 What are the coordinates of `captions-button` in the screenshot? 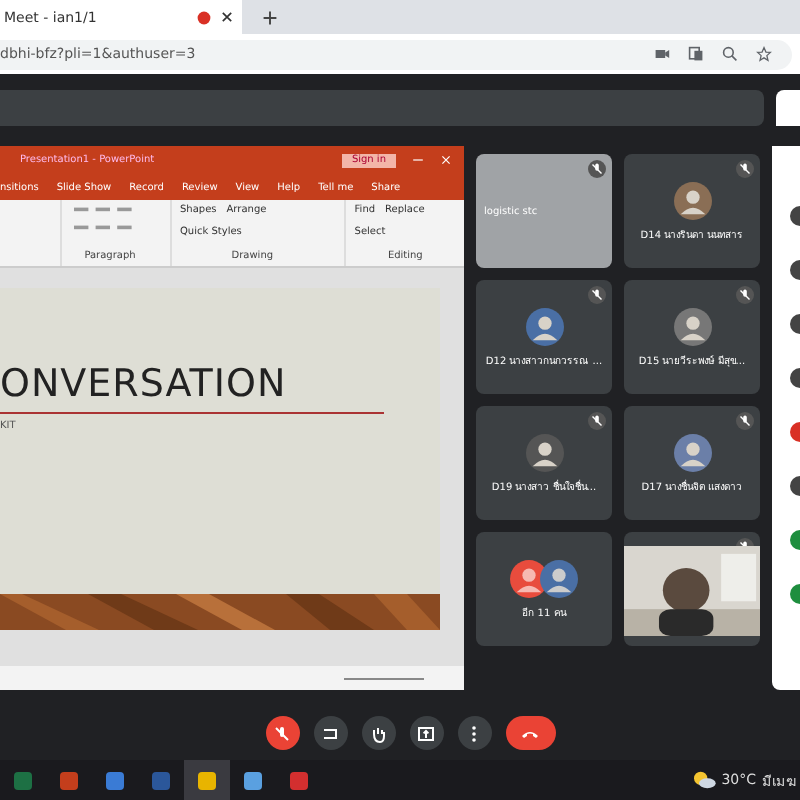 It's located at (330, 733).